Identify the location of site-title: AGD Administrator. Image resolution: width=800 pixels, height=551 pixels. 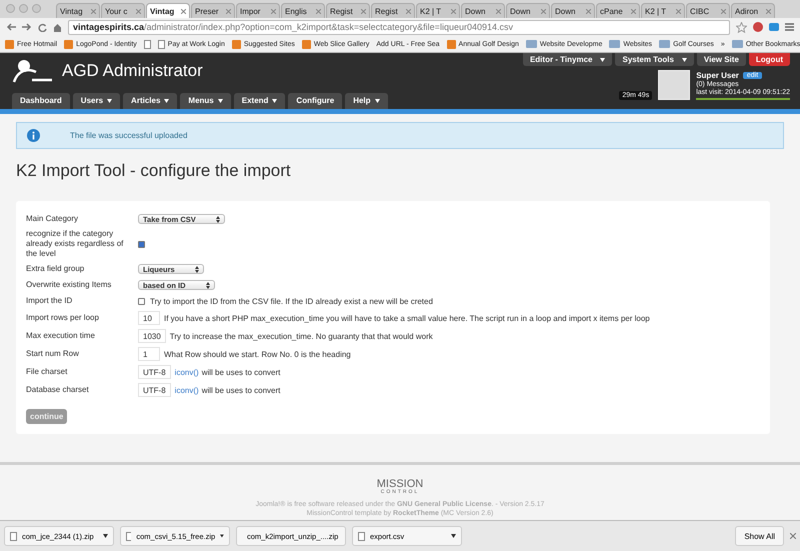
(132, 71).